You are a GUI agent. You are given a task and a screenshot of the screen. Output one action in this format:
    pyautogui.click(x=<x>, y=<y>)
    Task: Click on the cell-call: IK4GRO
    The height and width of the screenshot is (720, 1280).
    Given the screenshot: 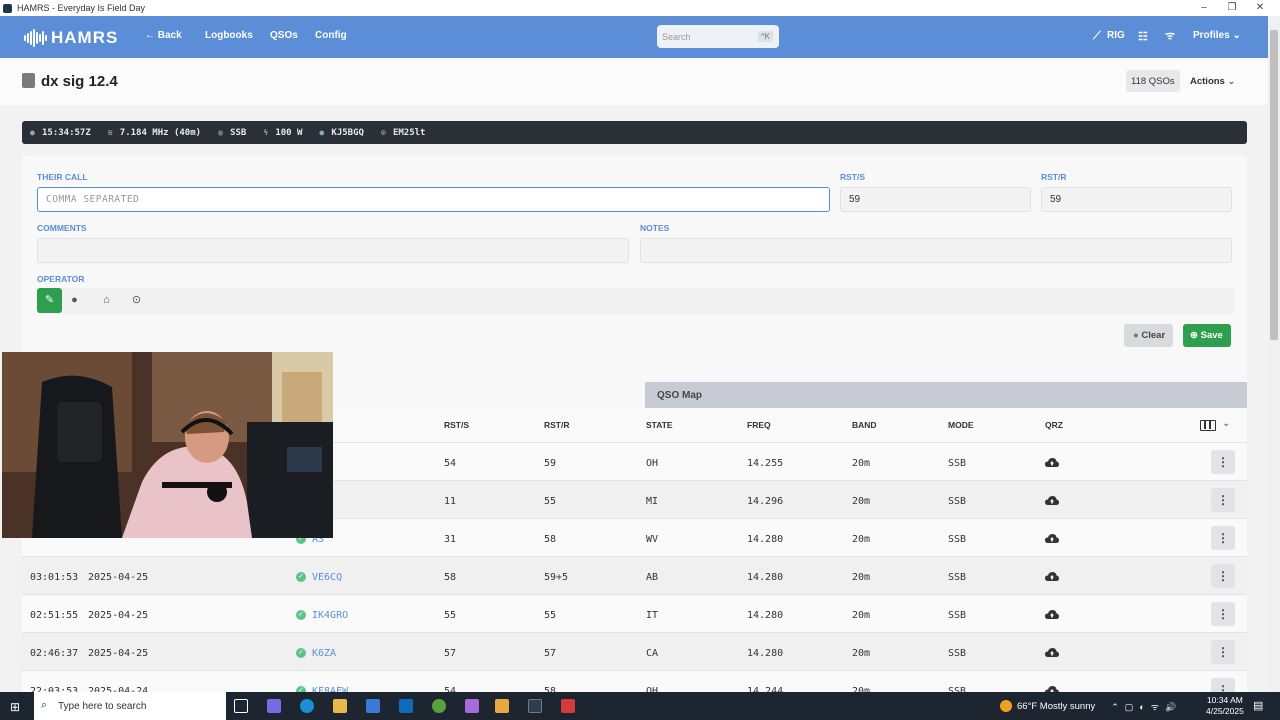 What is the action you would take?
    pyautogui.click(x=330, y=615)
    